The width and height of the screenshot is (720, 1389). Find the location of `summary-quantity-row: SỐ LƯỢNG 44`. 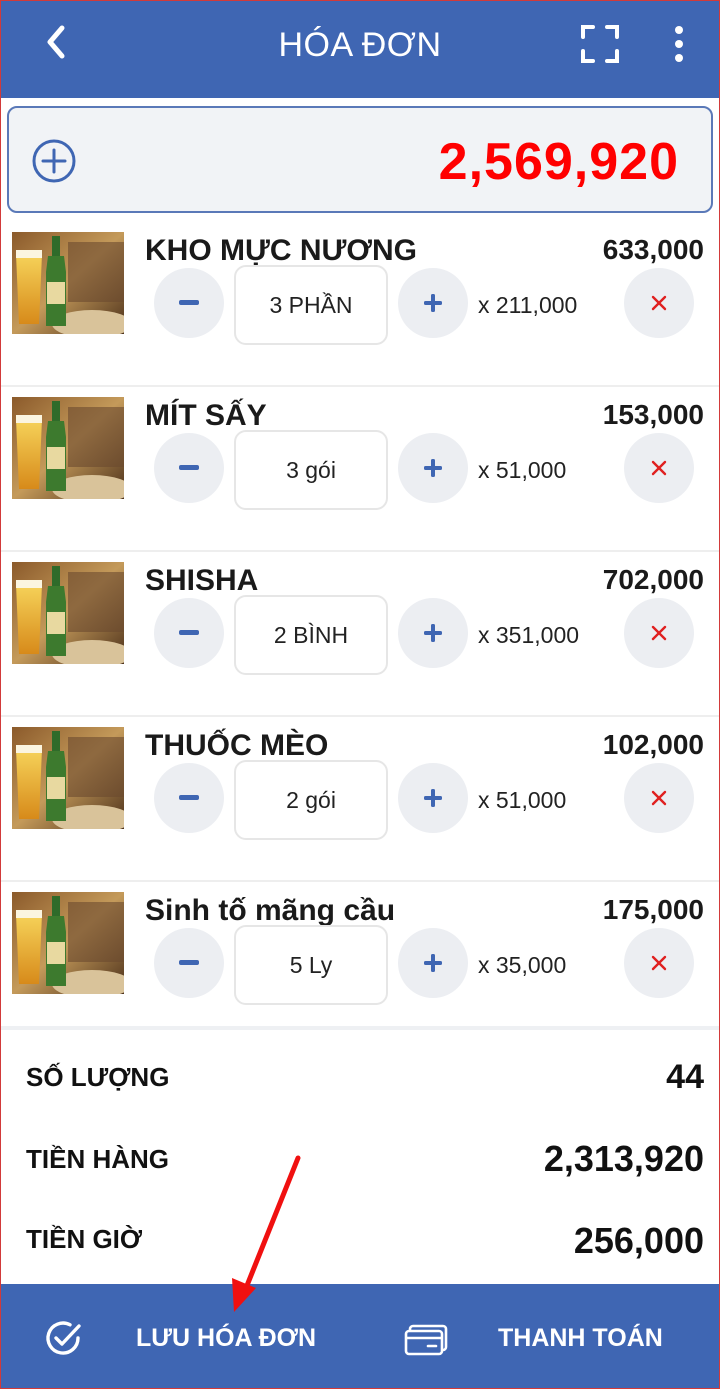

summary-quantity-row: SỐ LƯỢNG 44 is located at coordinates (365, 1083).